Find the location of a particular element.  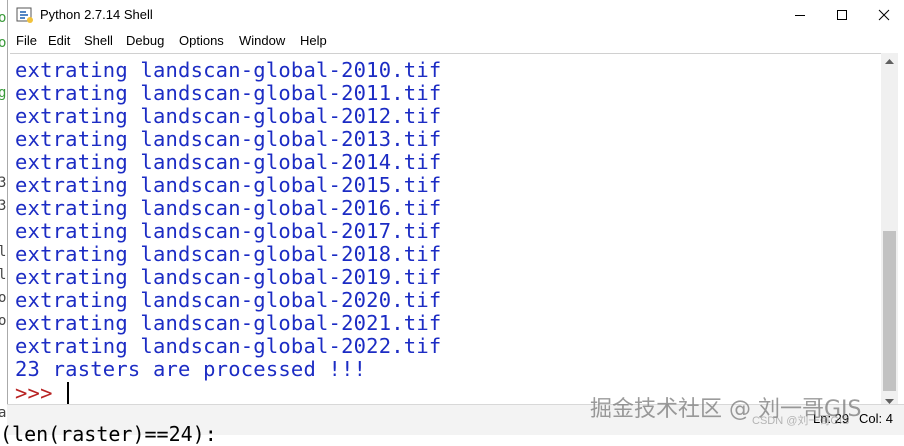

minimize-button is located at coordinates (800, 15).